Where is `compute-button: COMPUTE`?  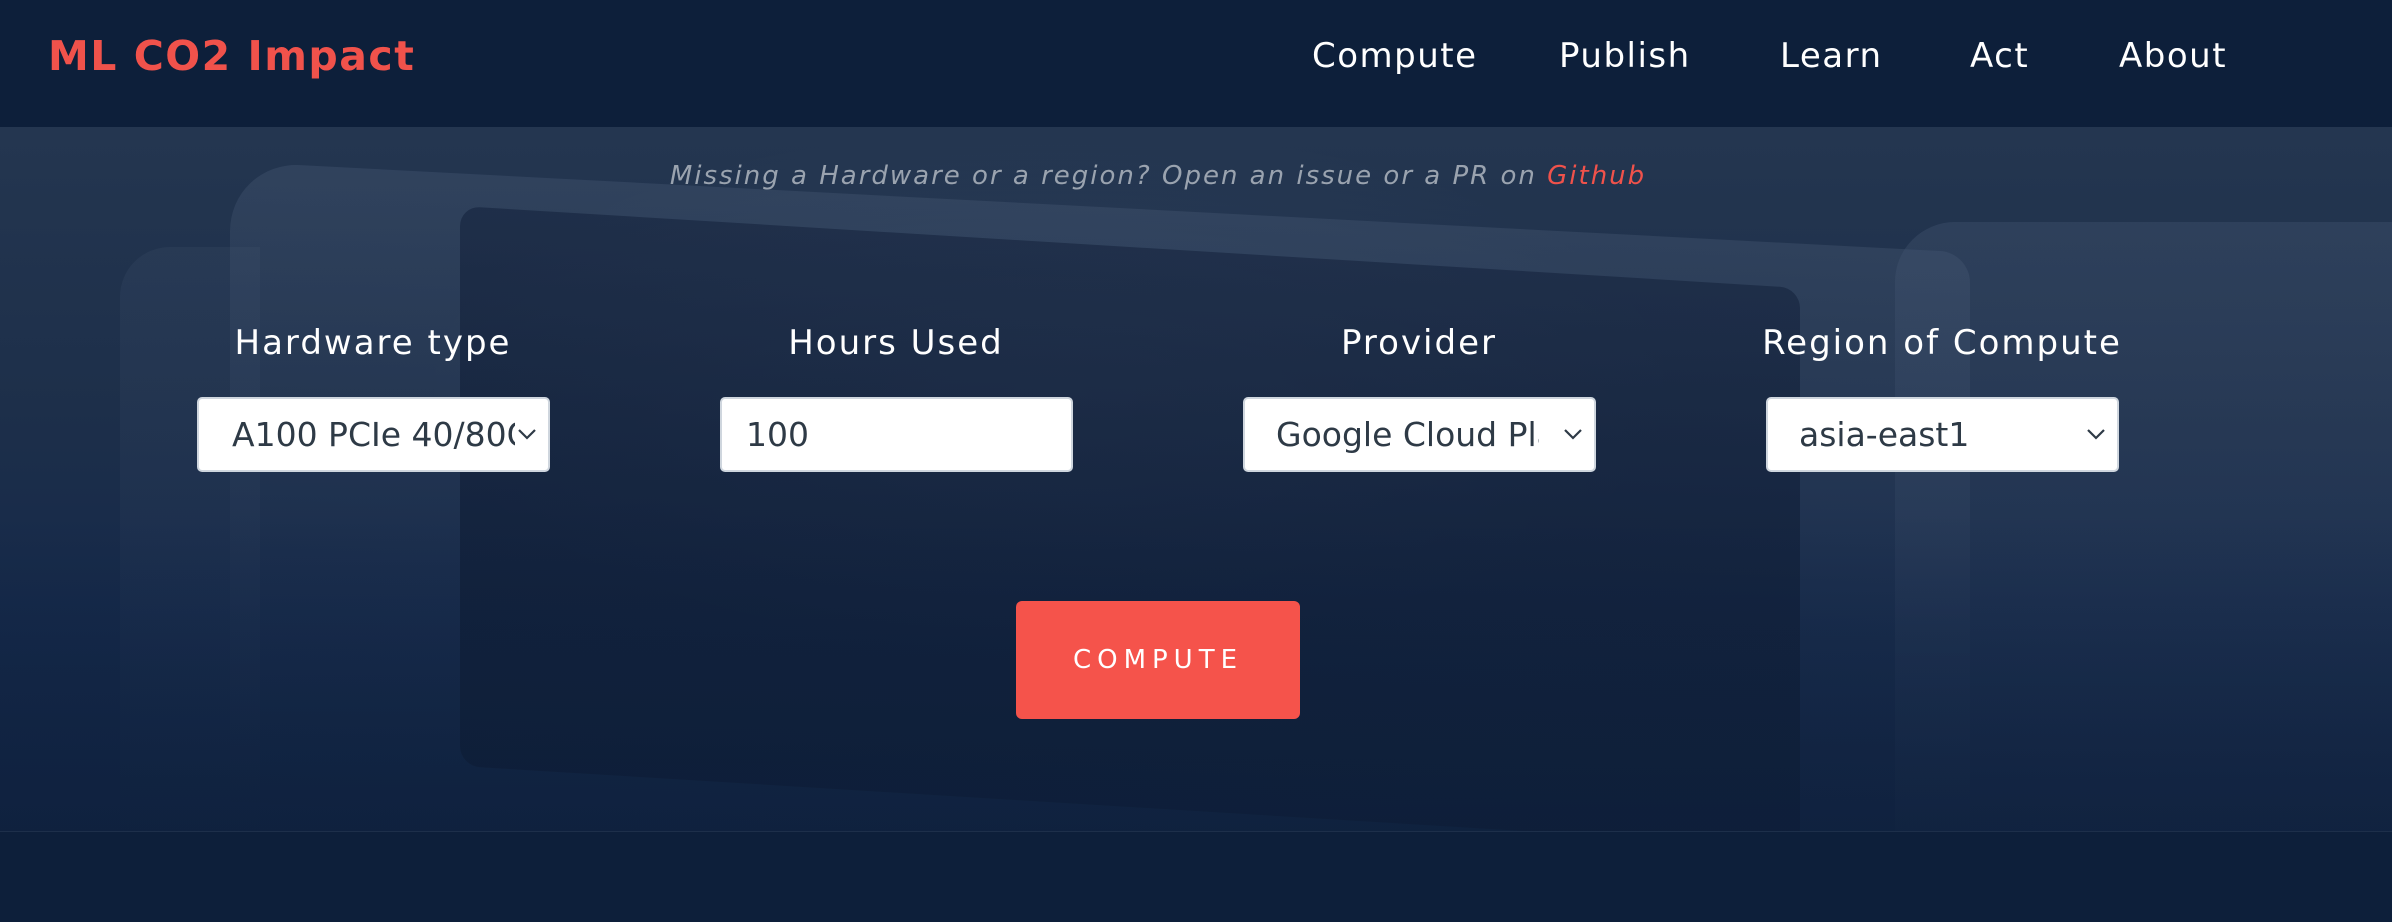 compute-button: COMPUTE is located at coordinates (1158, 660).